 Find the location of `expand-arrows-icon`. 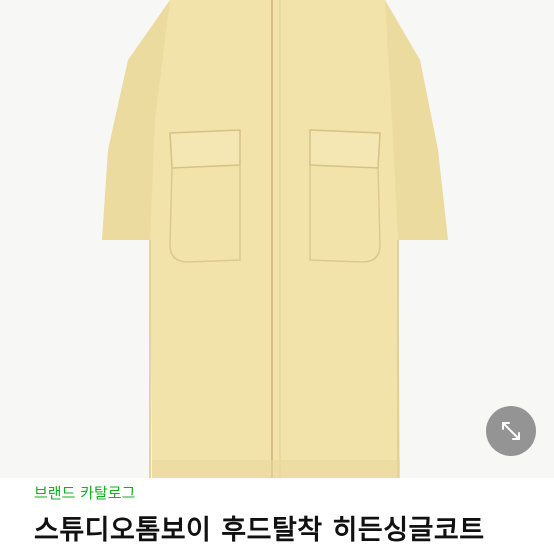

expand-arrows-icon is located at coordinates (511, 431).